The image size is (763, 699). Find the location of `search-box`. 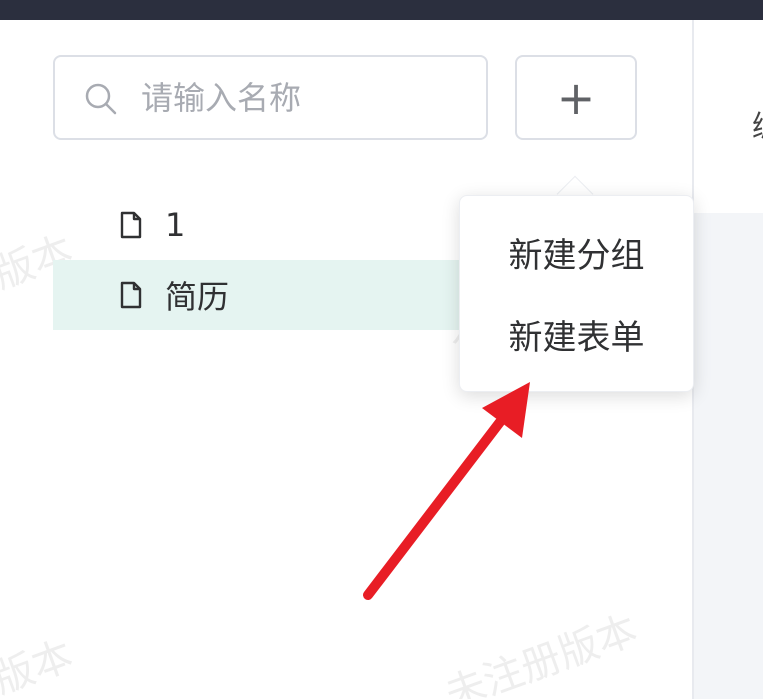

search-box is located at coordinates (270, 97).